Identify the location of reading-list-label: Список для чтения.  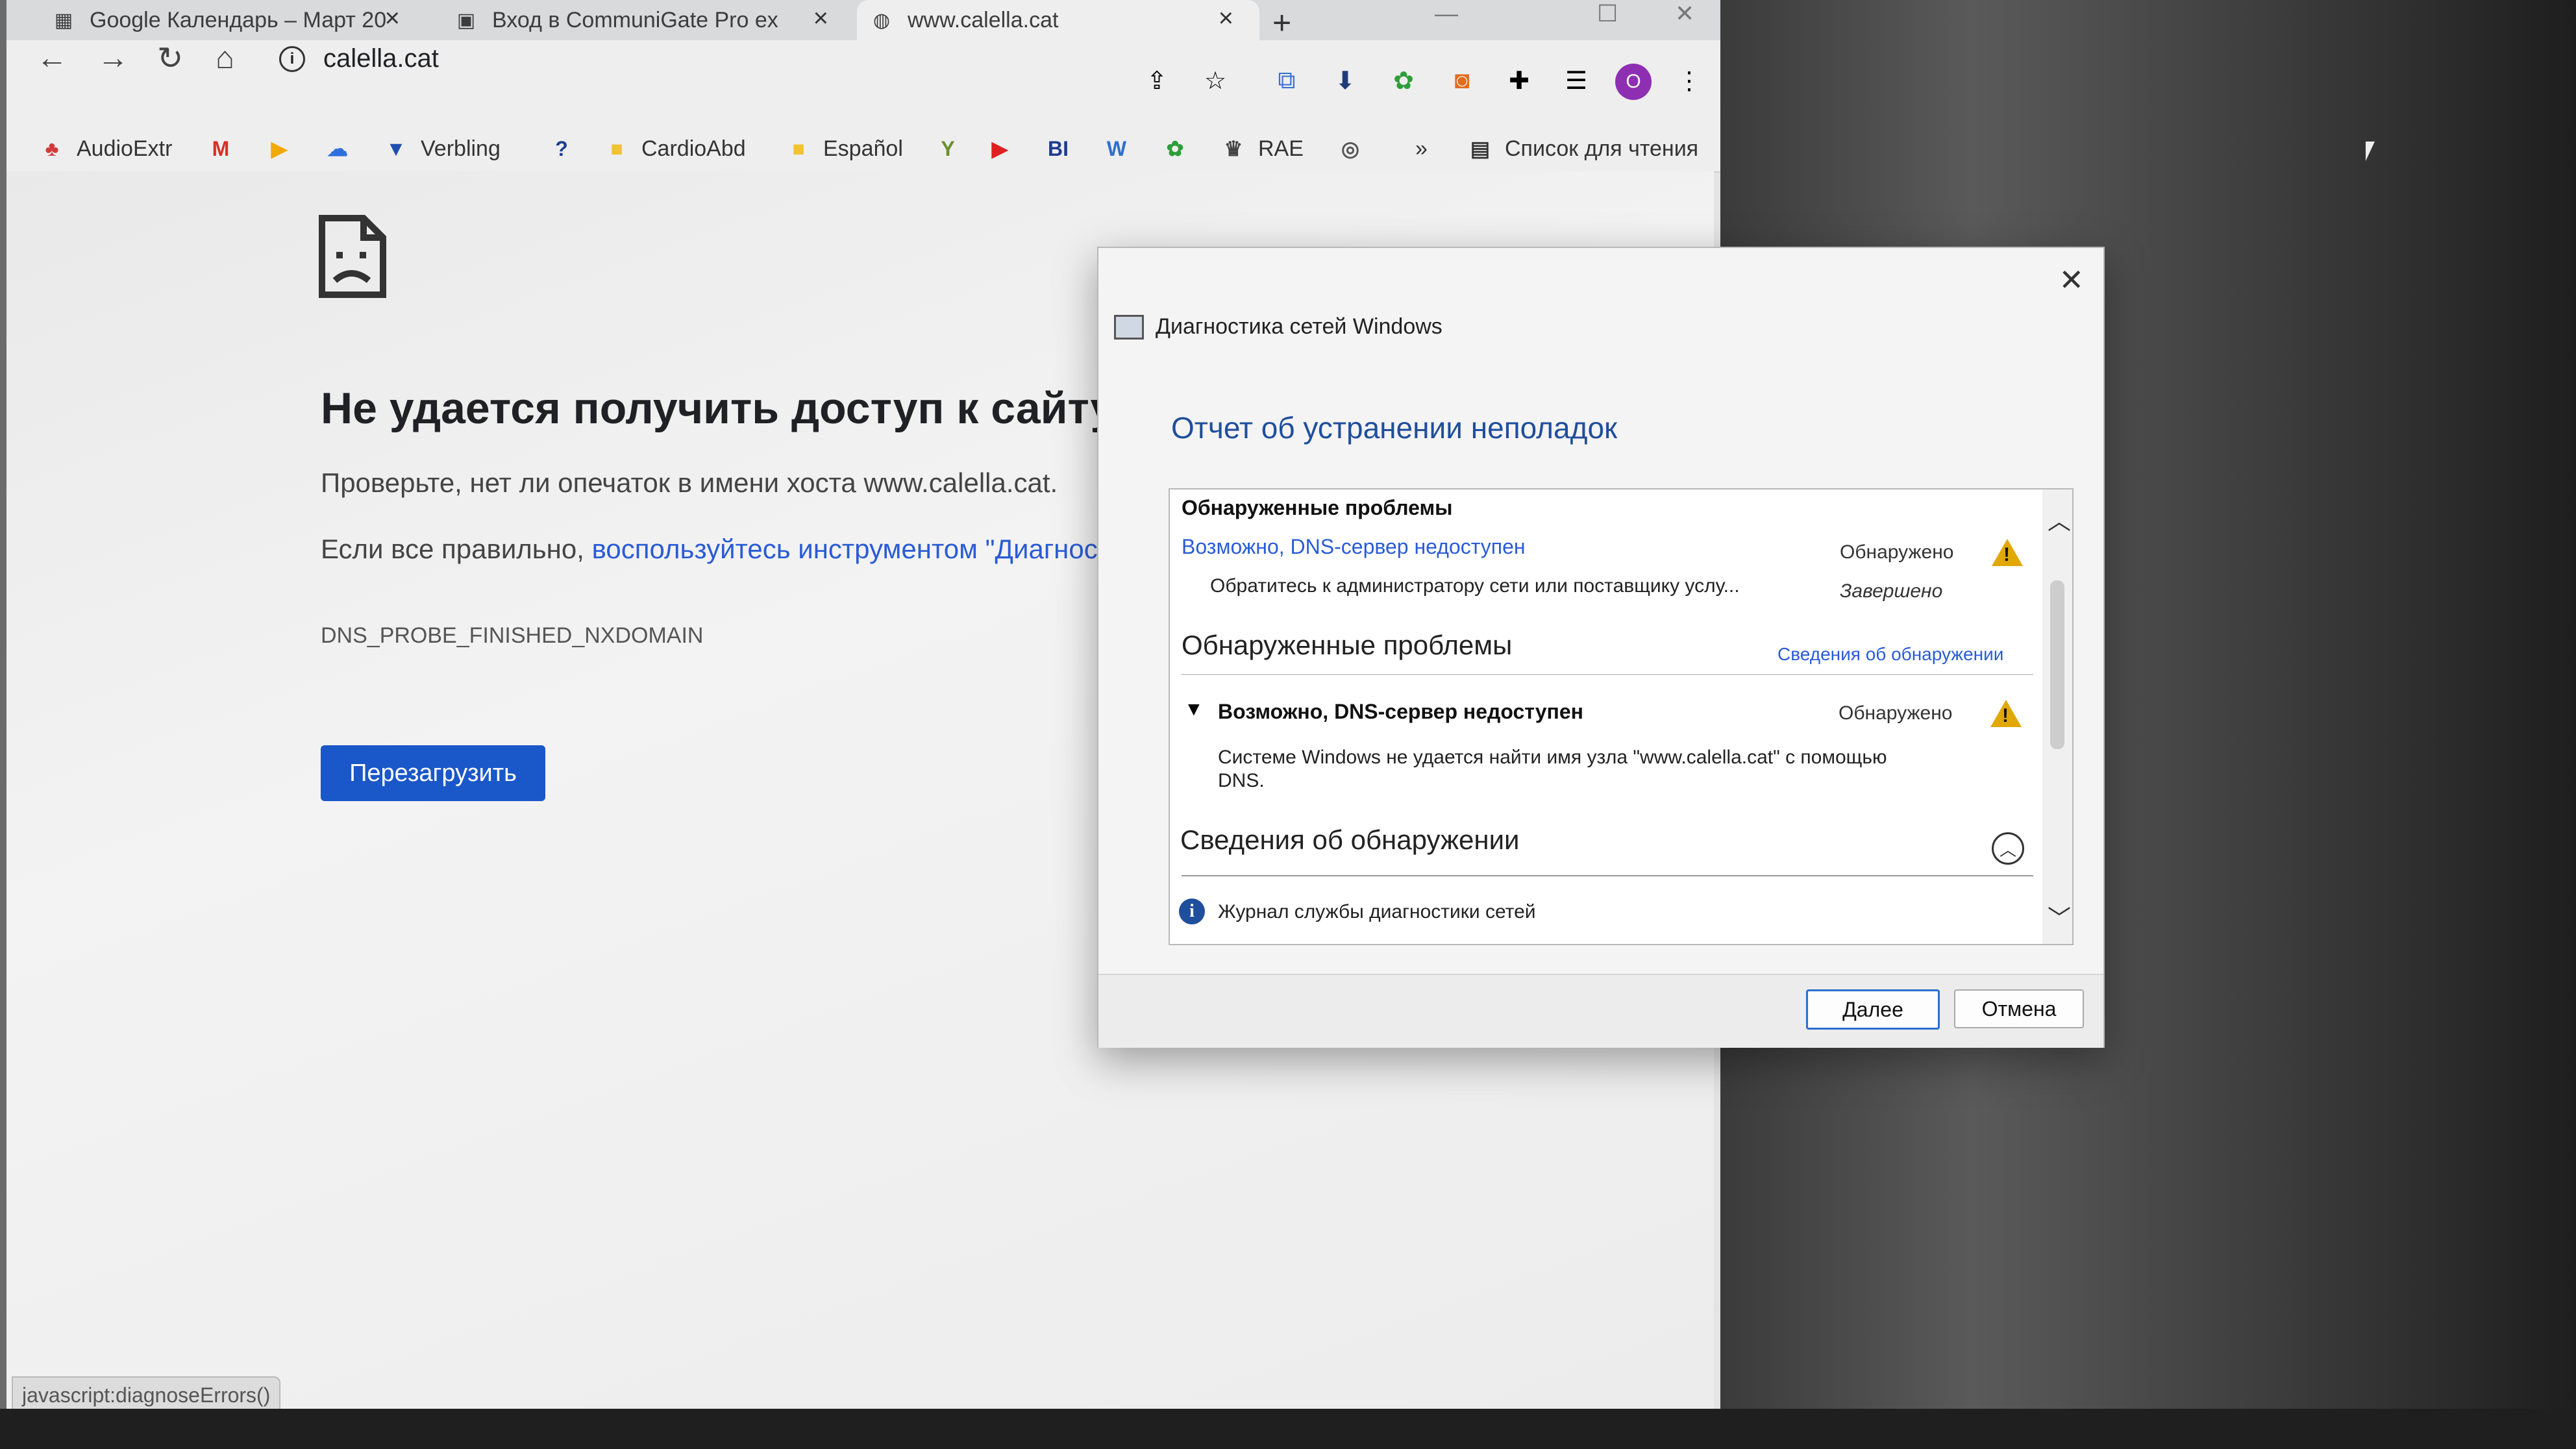
(1602, 148).